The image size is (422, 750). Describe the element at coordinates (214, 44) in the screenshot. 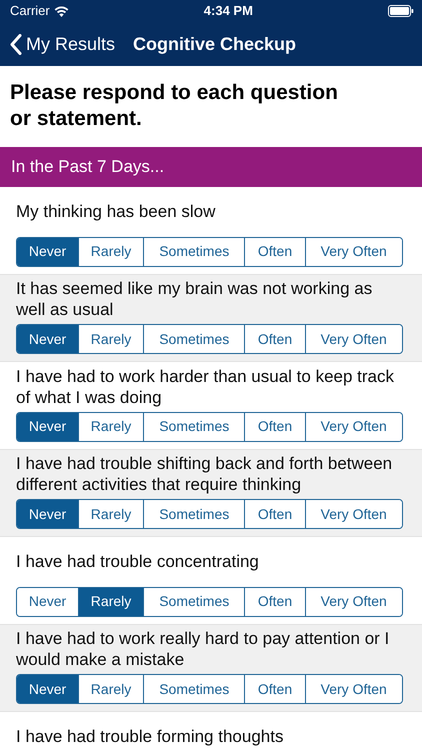

I see `screen-title: Cognitive Checkup` at that location.